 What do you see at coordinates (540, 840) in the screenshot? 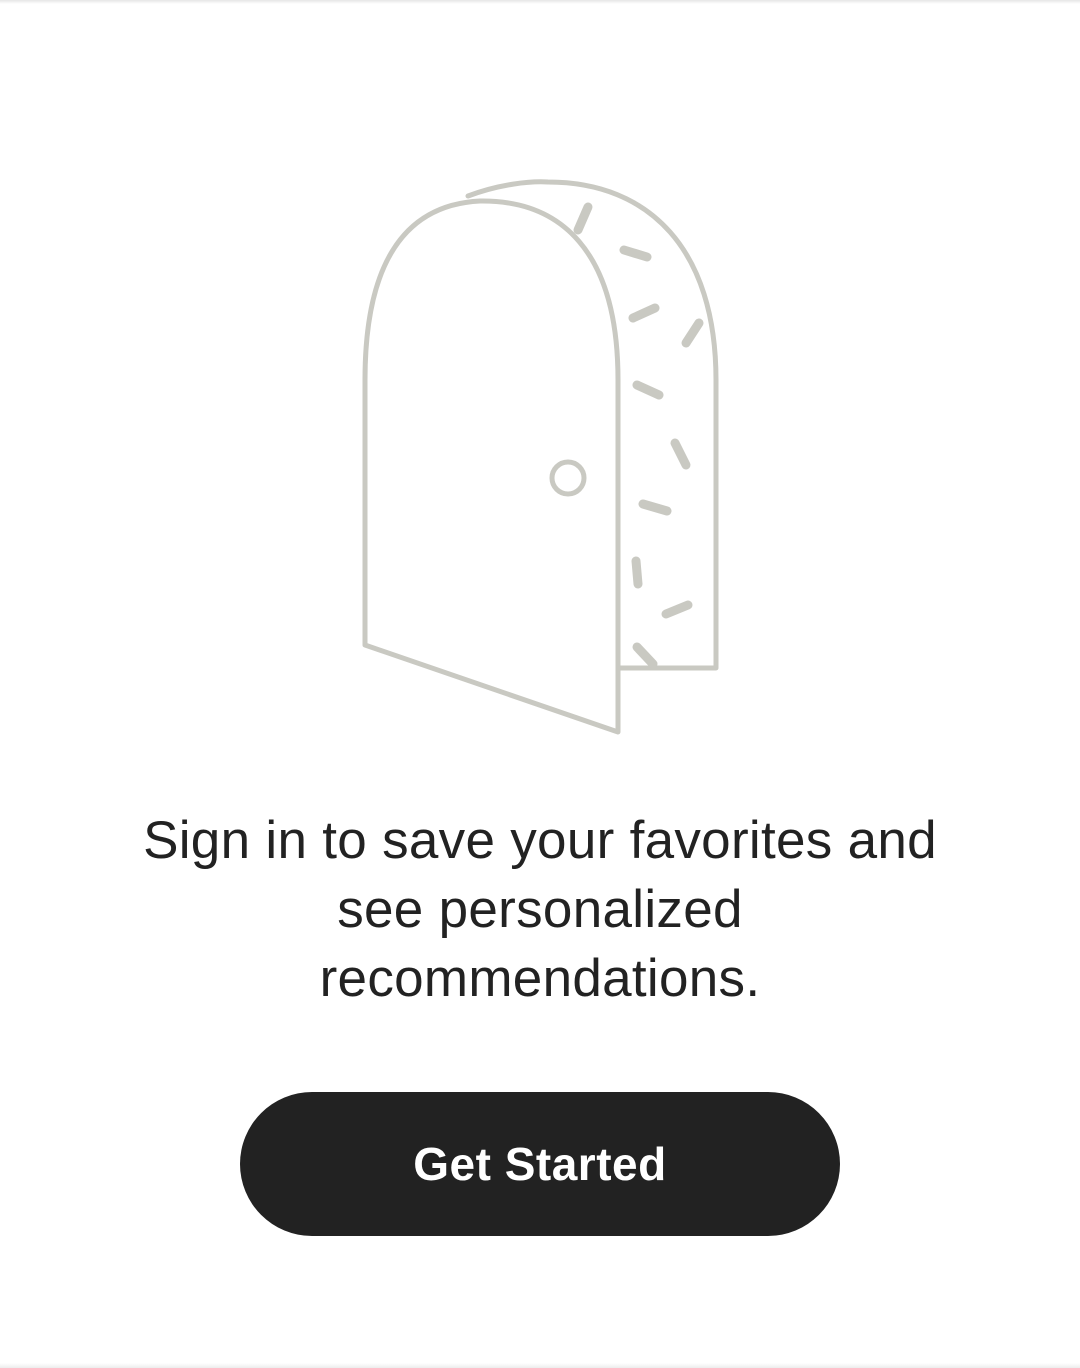
I see `message-line-1: Sign in to save your favorites and` at bounding box center [540, 840].